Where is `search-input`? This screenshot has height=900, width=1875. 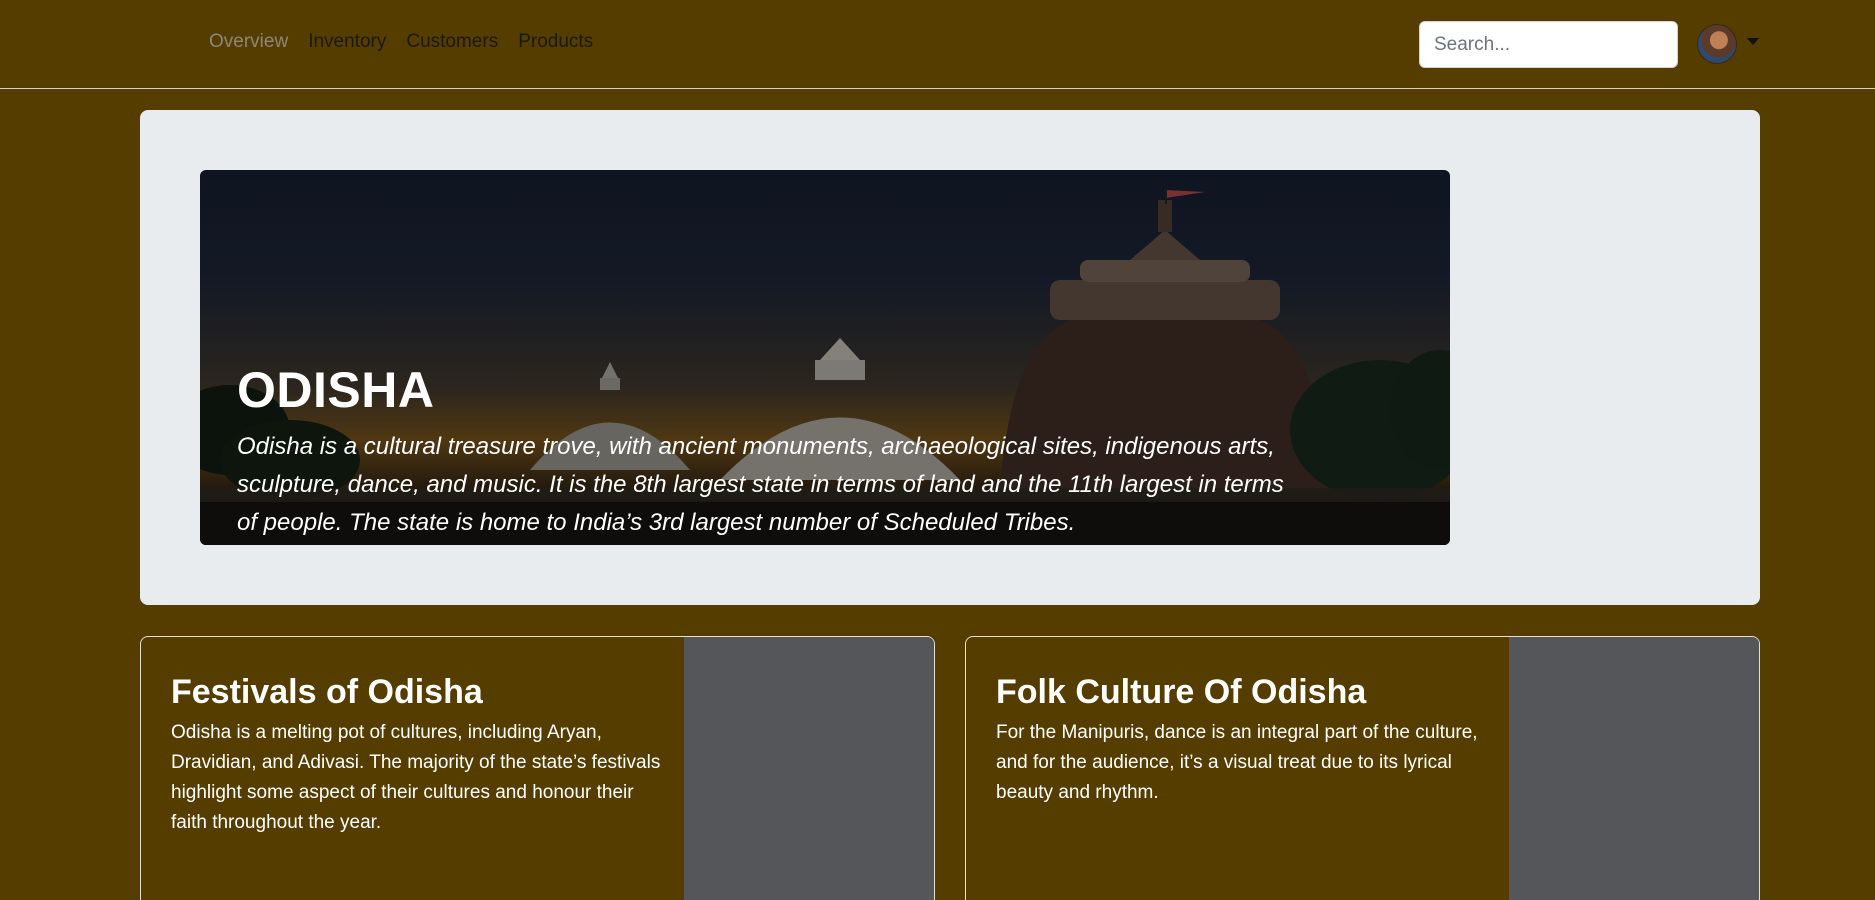 search-input is located at coordinates (1548, 44).